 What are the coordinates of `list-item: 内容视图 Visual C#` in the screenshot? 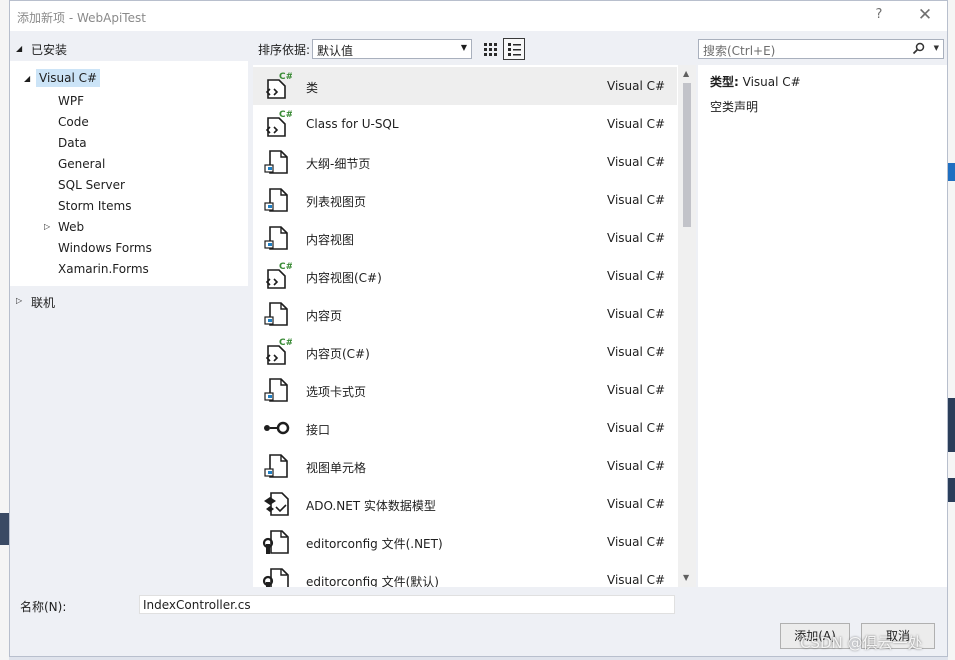 It's located at (465, 238).